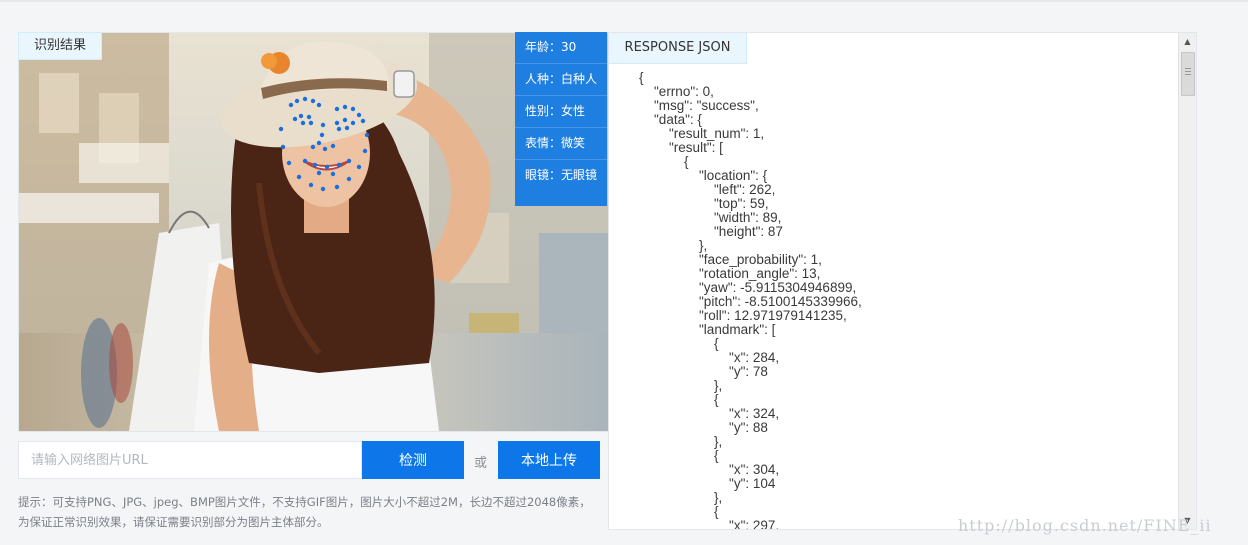 The width and height of the screenshot is (1248, 545). Describe the element at coordinates (573, 143) in the screenshot. I see `attr-value: 微笑` at that location.